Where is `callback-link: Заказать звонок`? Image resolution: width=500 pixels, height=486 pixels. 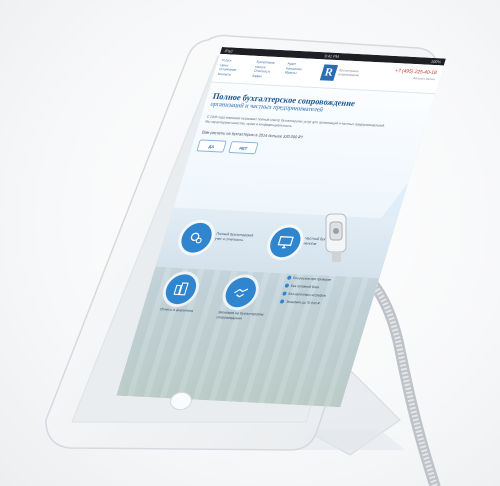
callback-link: Заказать звонок is located at coordinates (413, 78).